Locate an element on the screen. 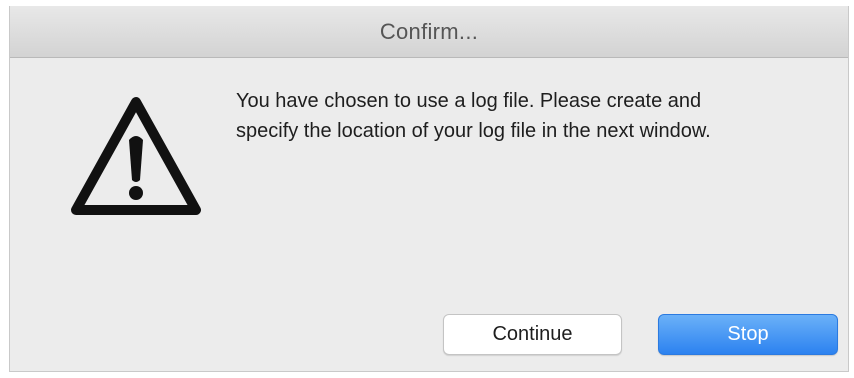 Image resolution: width=854 pixels, height=378 pixels. continue-button: Continue is located at coordinates (532, 334).